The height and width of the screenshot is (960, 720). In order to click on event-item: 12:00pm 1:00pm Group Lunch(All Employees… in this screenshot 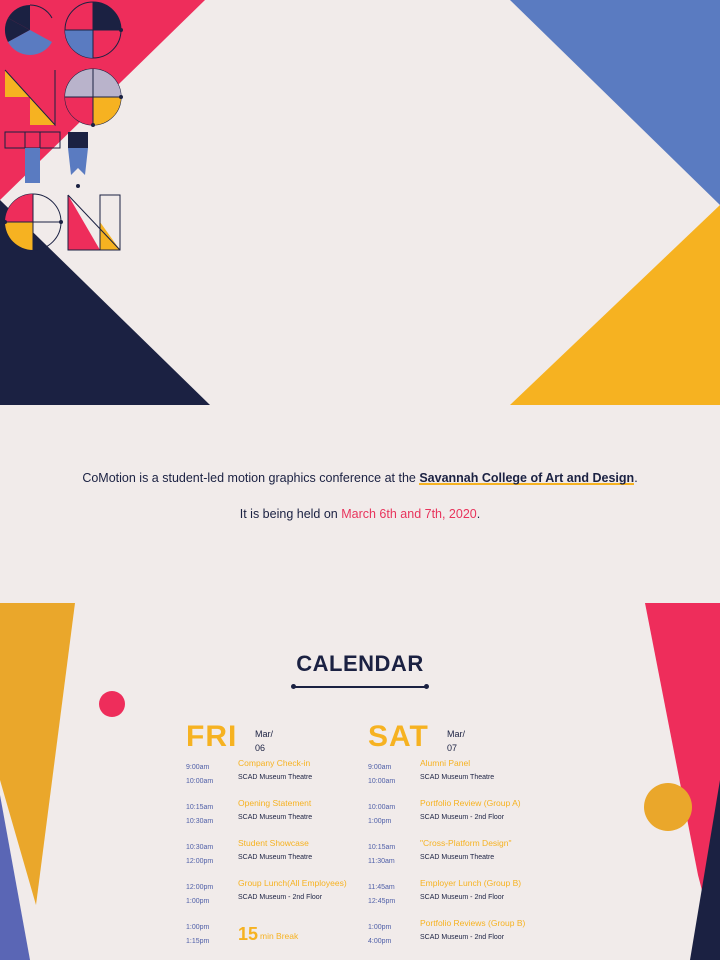, I will do `click(281, 898)`.